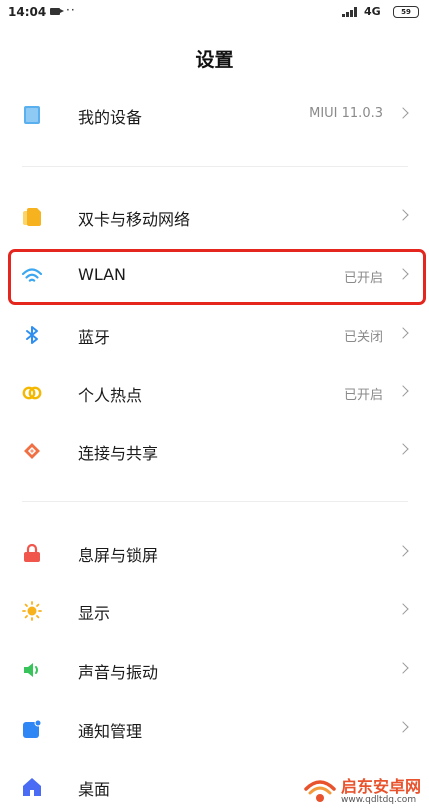 This screenshot has height=812, width=429. I want to click on settings-item-label: 双卡与移动网络, so click(134, 219).